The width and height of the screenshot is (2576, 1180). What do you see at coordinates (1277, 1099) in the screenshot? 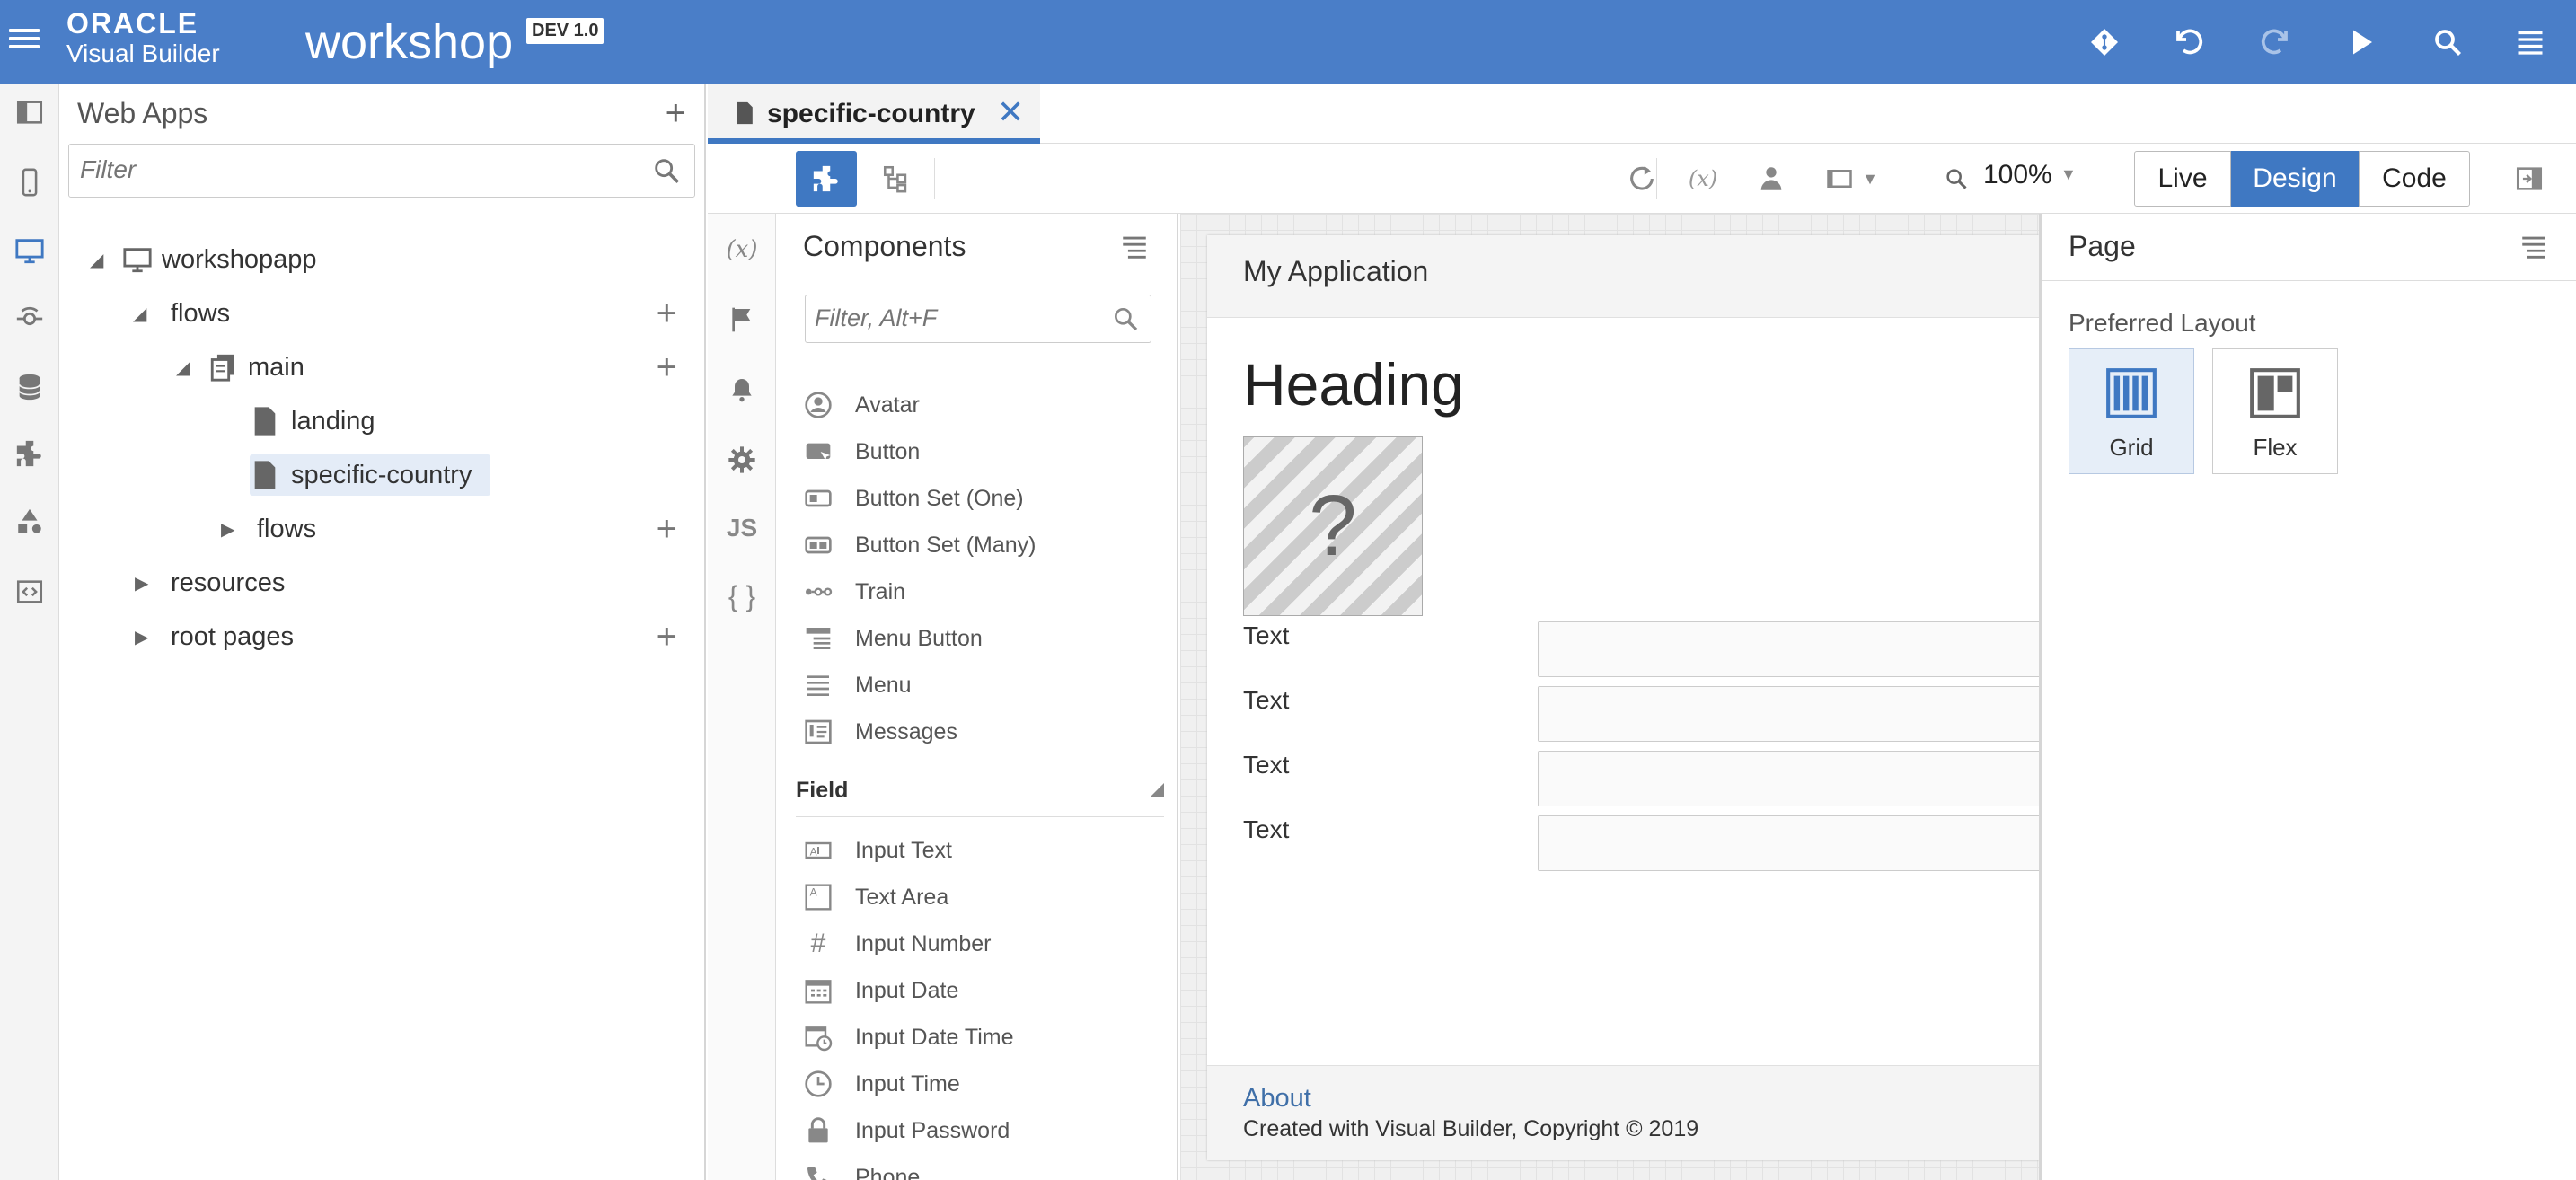
I see `about-link: About` at bounding box center [1277, 1099].